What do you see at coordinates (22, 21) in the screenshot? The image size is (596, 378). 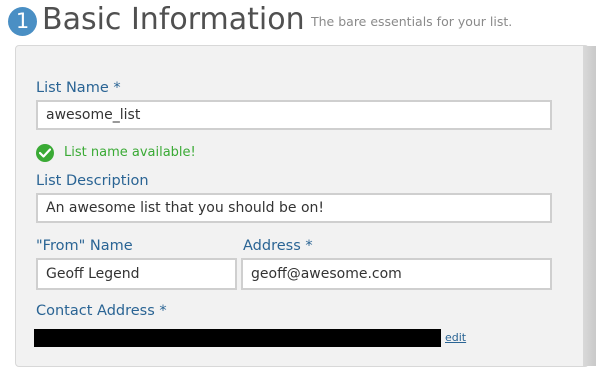 I see `step-number-badge: 1` at bounding box center [22, 21].